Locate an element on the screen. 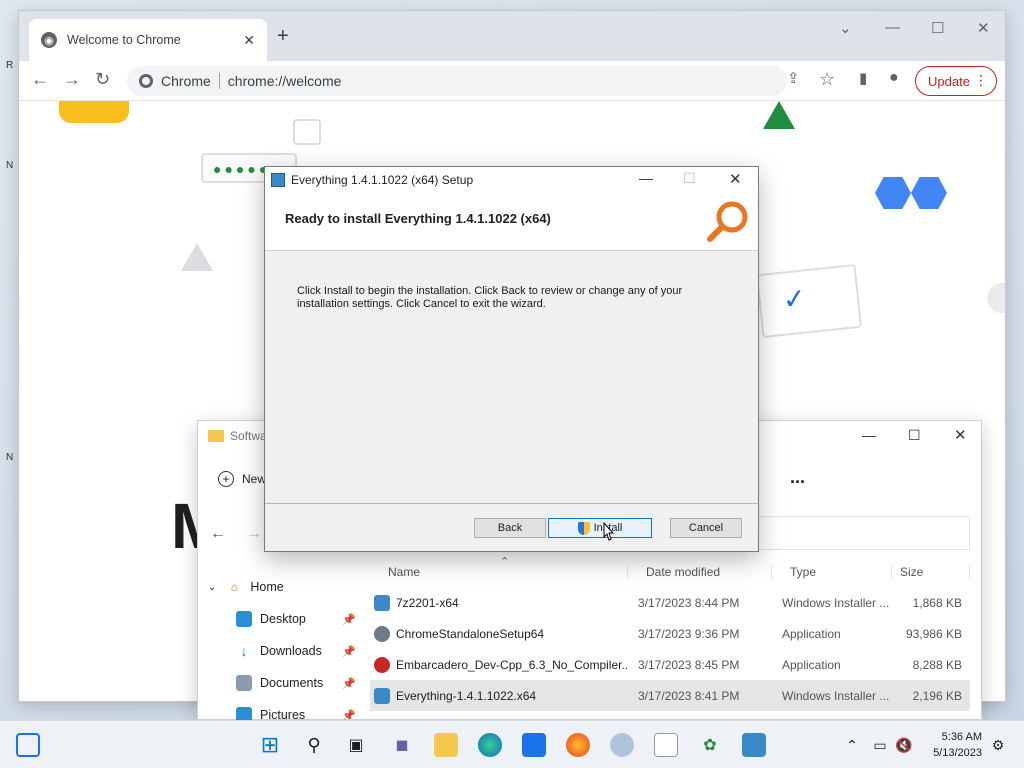 The image size is (1024, 768). share-icon: ⇪ is located at coordinates (793, 78).